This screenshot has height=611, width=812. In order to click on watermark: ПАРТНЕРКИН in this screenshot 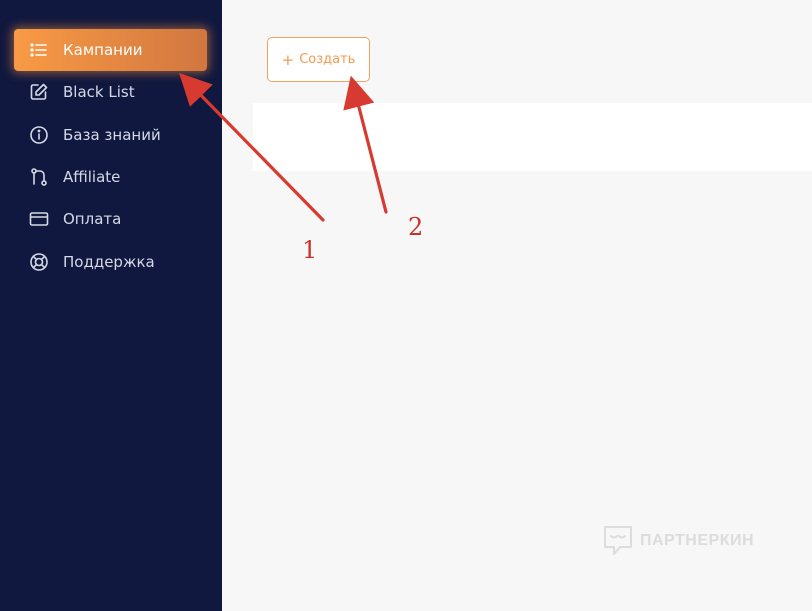, I will do `click(678, 541)`.